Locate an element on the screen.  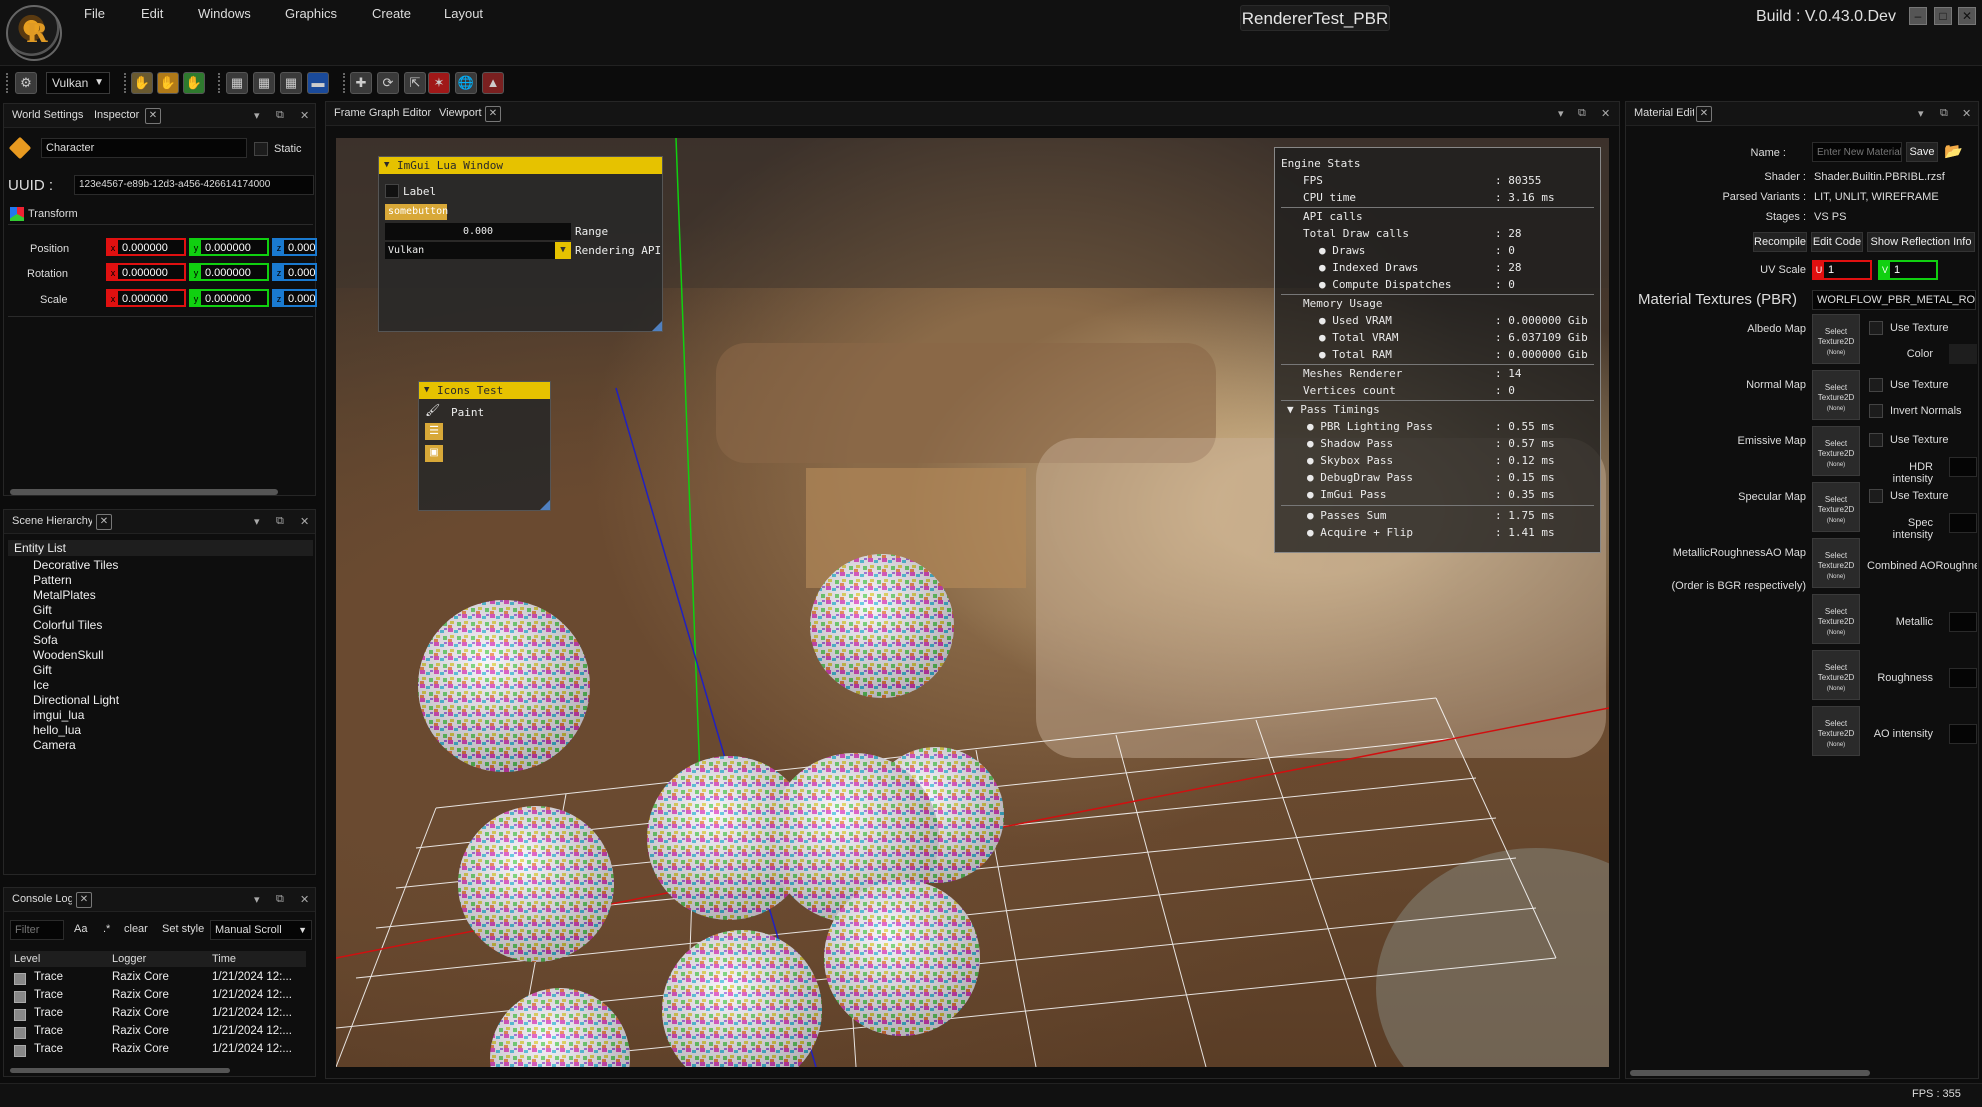
recompile-button: Recompile is located at coordinates (1780, 242).